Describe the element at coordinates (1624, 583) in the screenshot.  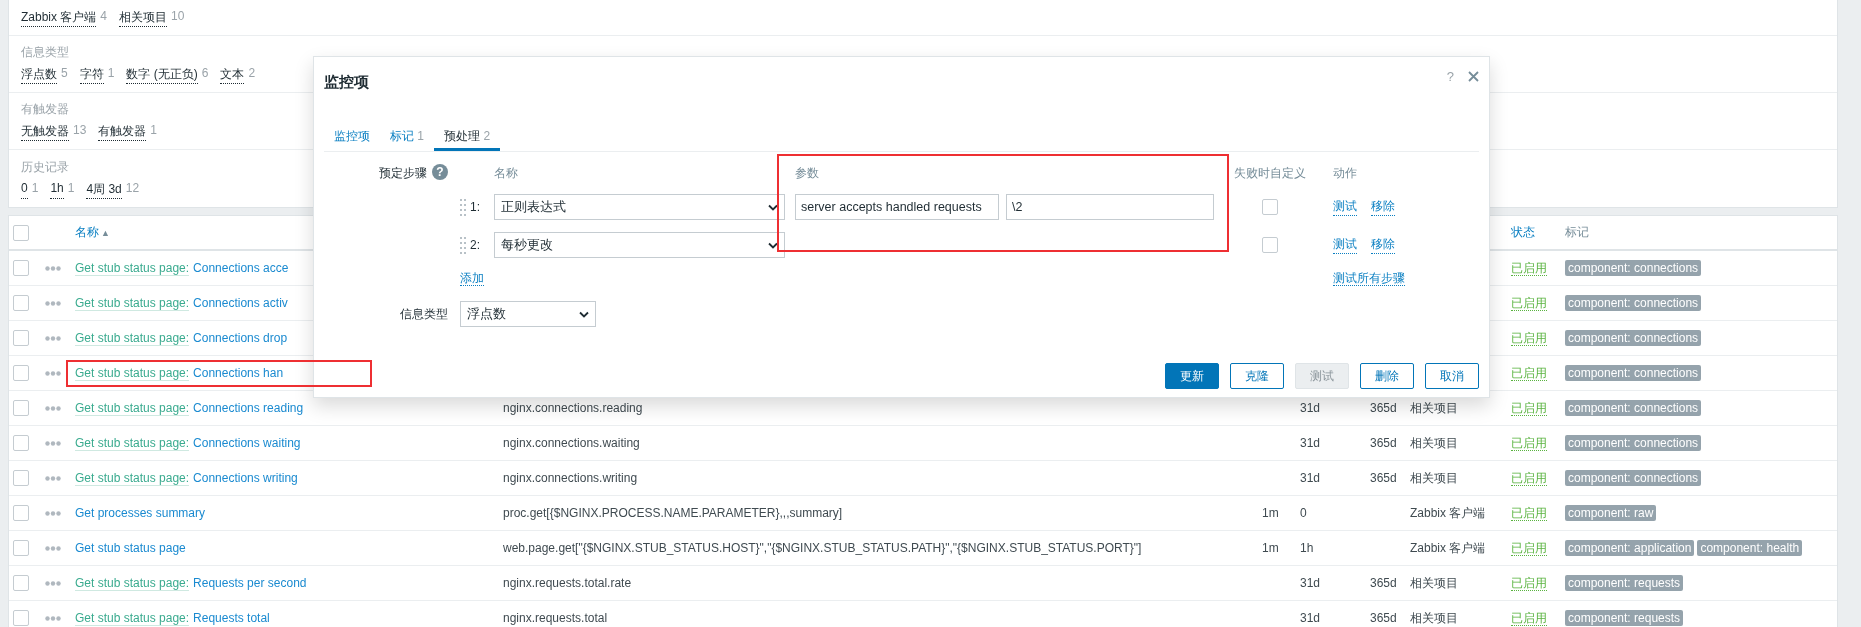
I see `tag-badge: component: requests` at that location.